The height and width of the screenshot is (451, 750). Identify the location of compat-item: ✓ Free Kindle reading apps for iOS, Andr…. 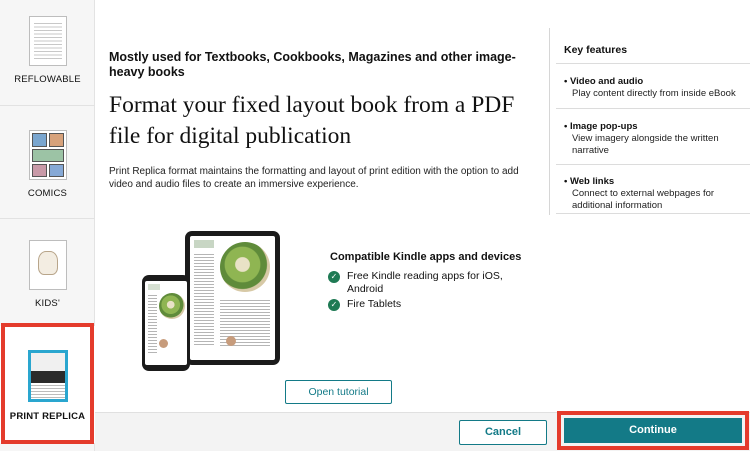
(422, 283).